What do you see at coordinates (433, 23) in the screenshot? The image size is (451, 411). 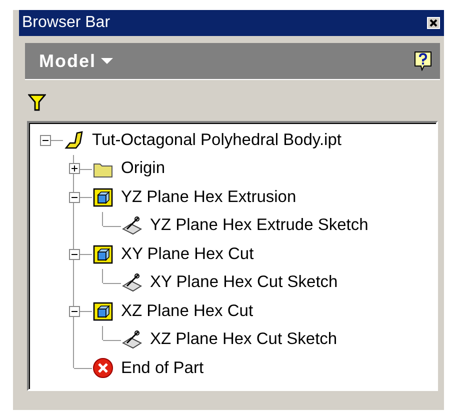 I see `close-icon` at bounding box center [433, 23].